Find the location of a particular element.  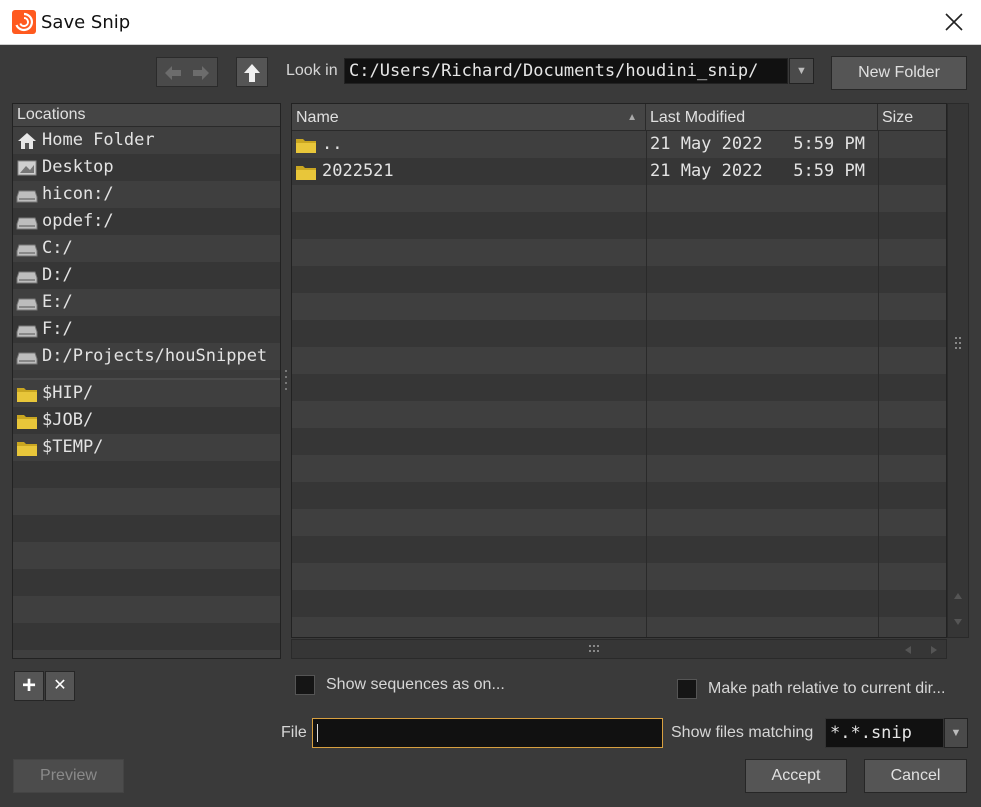

show-sequences-checkbox is located at coordinates (305, 685).